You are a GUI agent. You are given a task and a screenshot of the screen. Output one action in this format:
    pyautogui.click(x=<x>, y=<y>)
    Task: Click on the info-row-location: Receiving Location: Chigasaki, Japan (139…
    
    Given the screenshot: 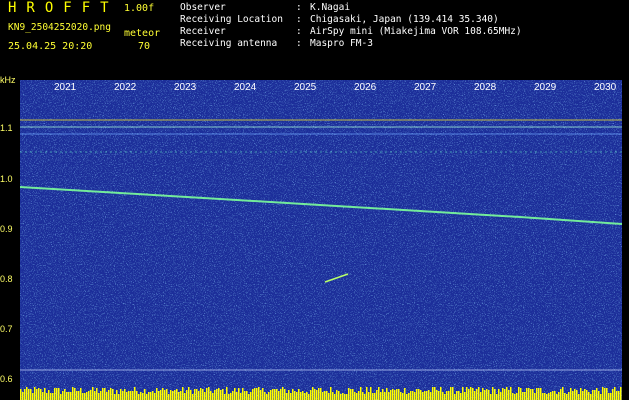 What is the action you would take?
    pyautogui.click(x=339, y=19)
    